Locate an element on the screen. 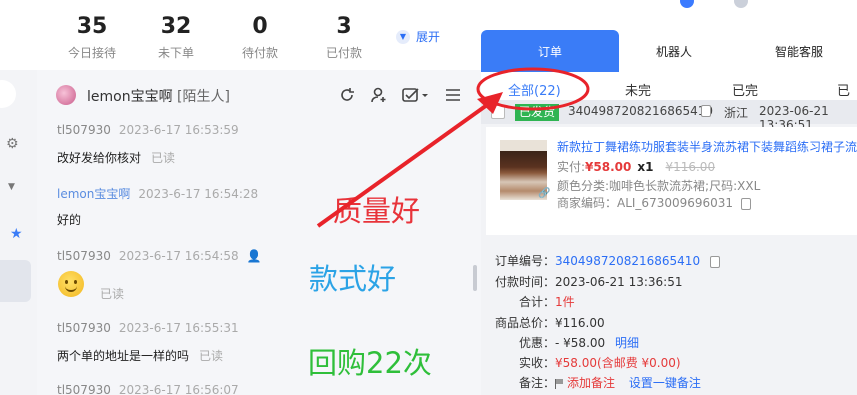  detail-label: 付款时间： is located at coordinates (525, 282).